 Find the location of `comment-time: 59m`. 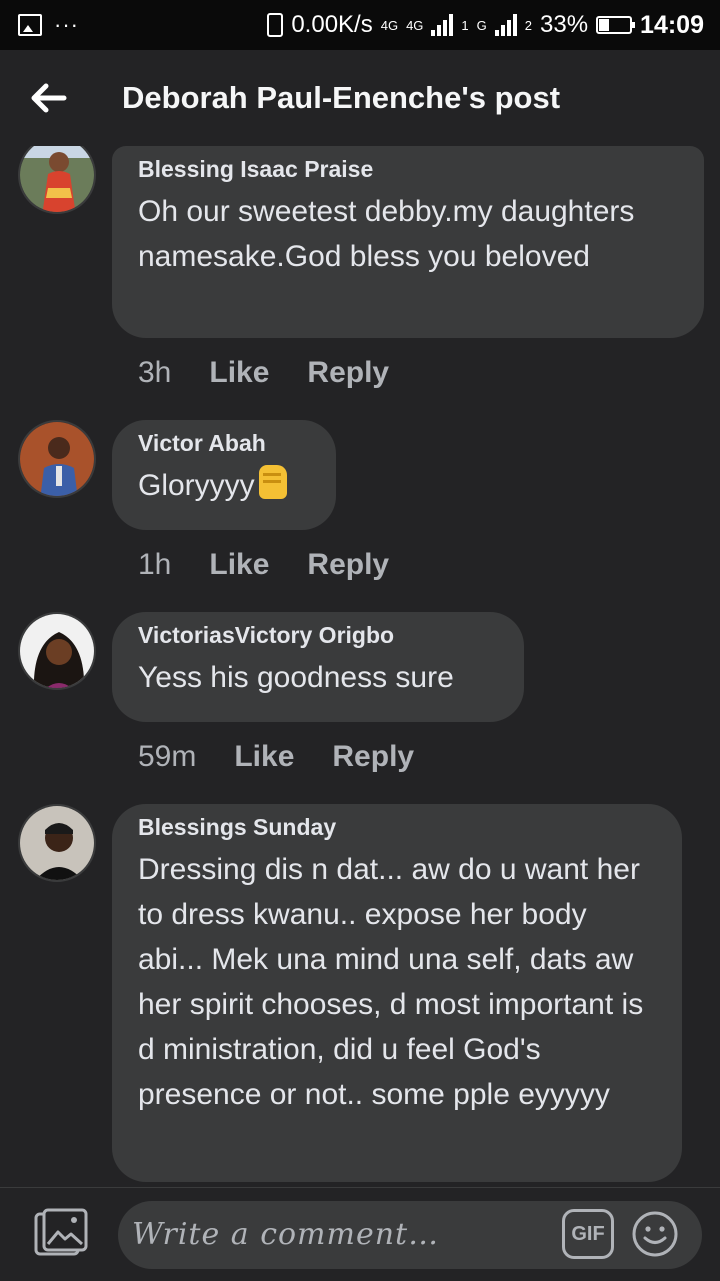

comment-time: 59m is located at coordinates (167, 756).